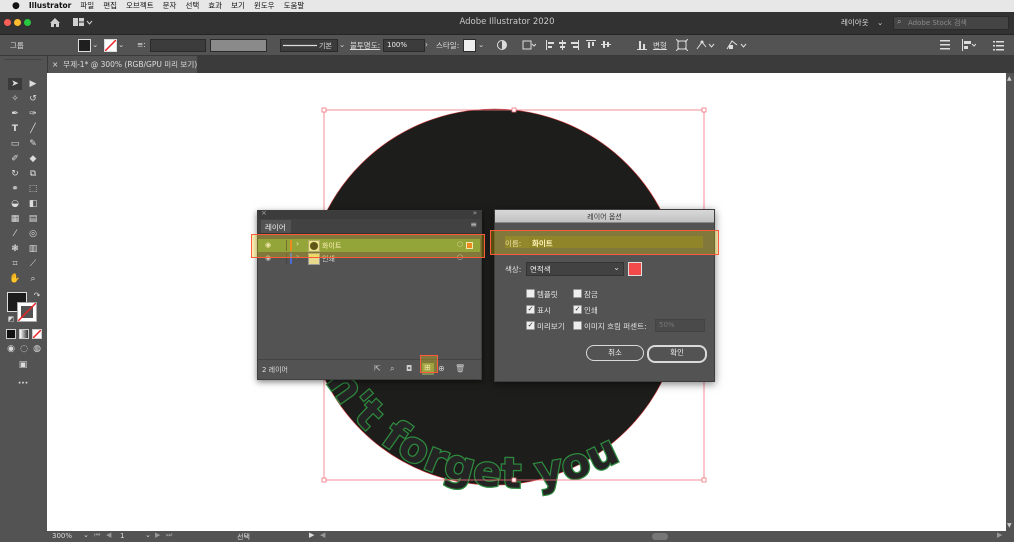 This screenshot has height=542, width=1014. Describe the element at coordinates (15, 279) in the screenshot. I see `hand-tool-icon: ✋` at that location.